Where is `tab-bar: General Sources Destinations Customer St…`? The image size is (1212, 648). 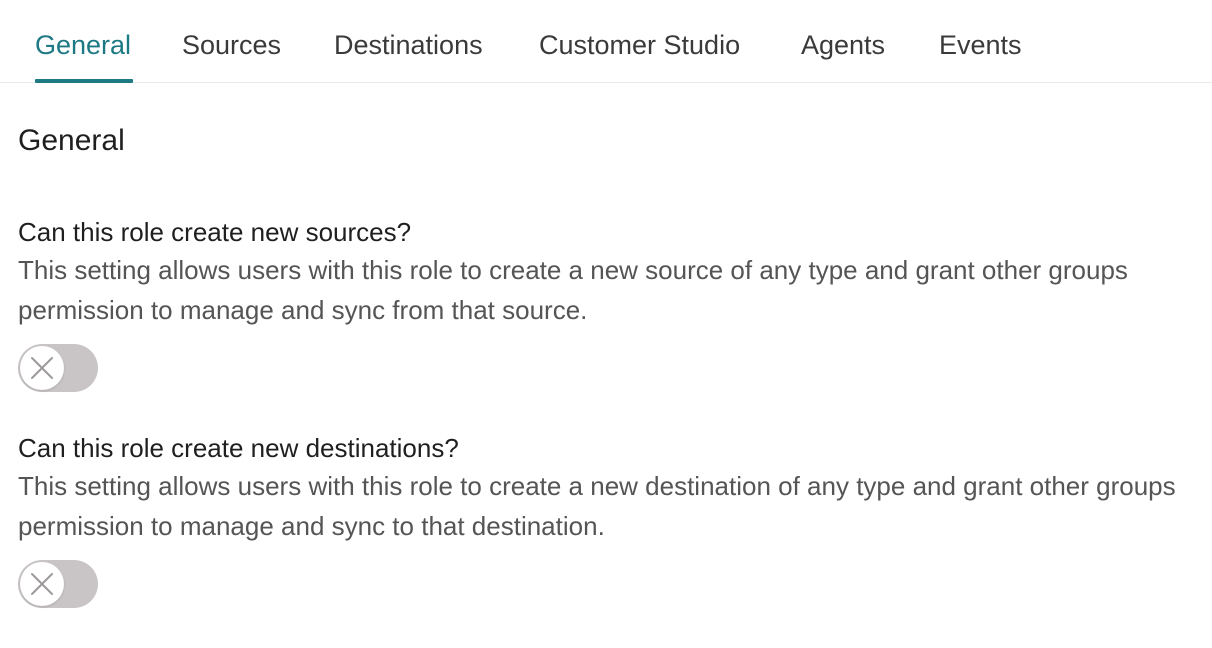
tab-bar: General Sources Destinations Customer St… is located at coordinates (606, 41).